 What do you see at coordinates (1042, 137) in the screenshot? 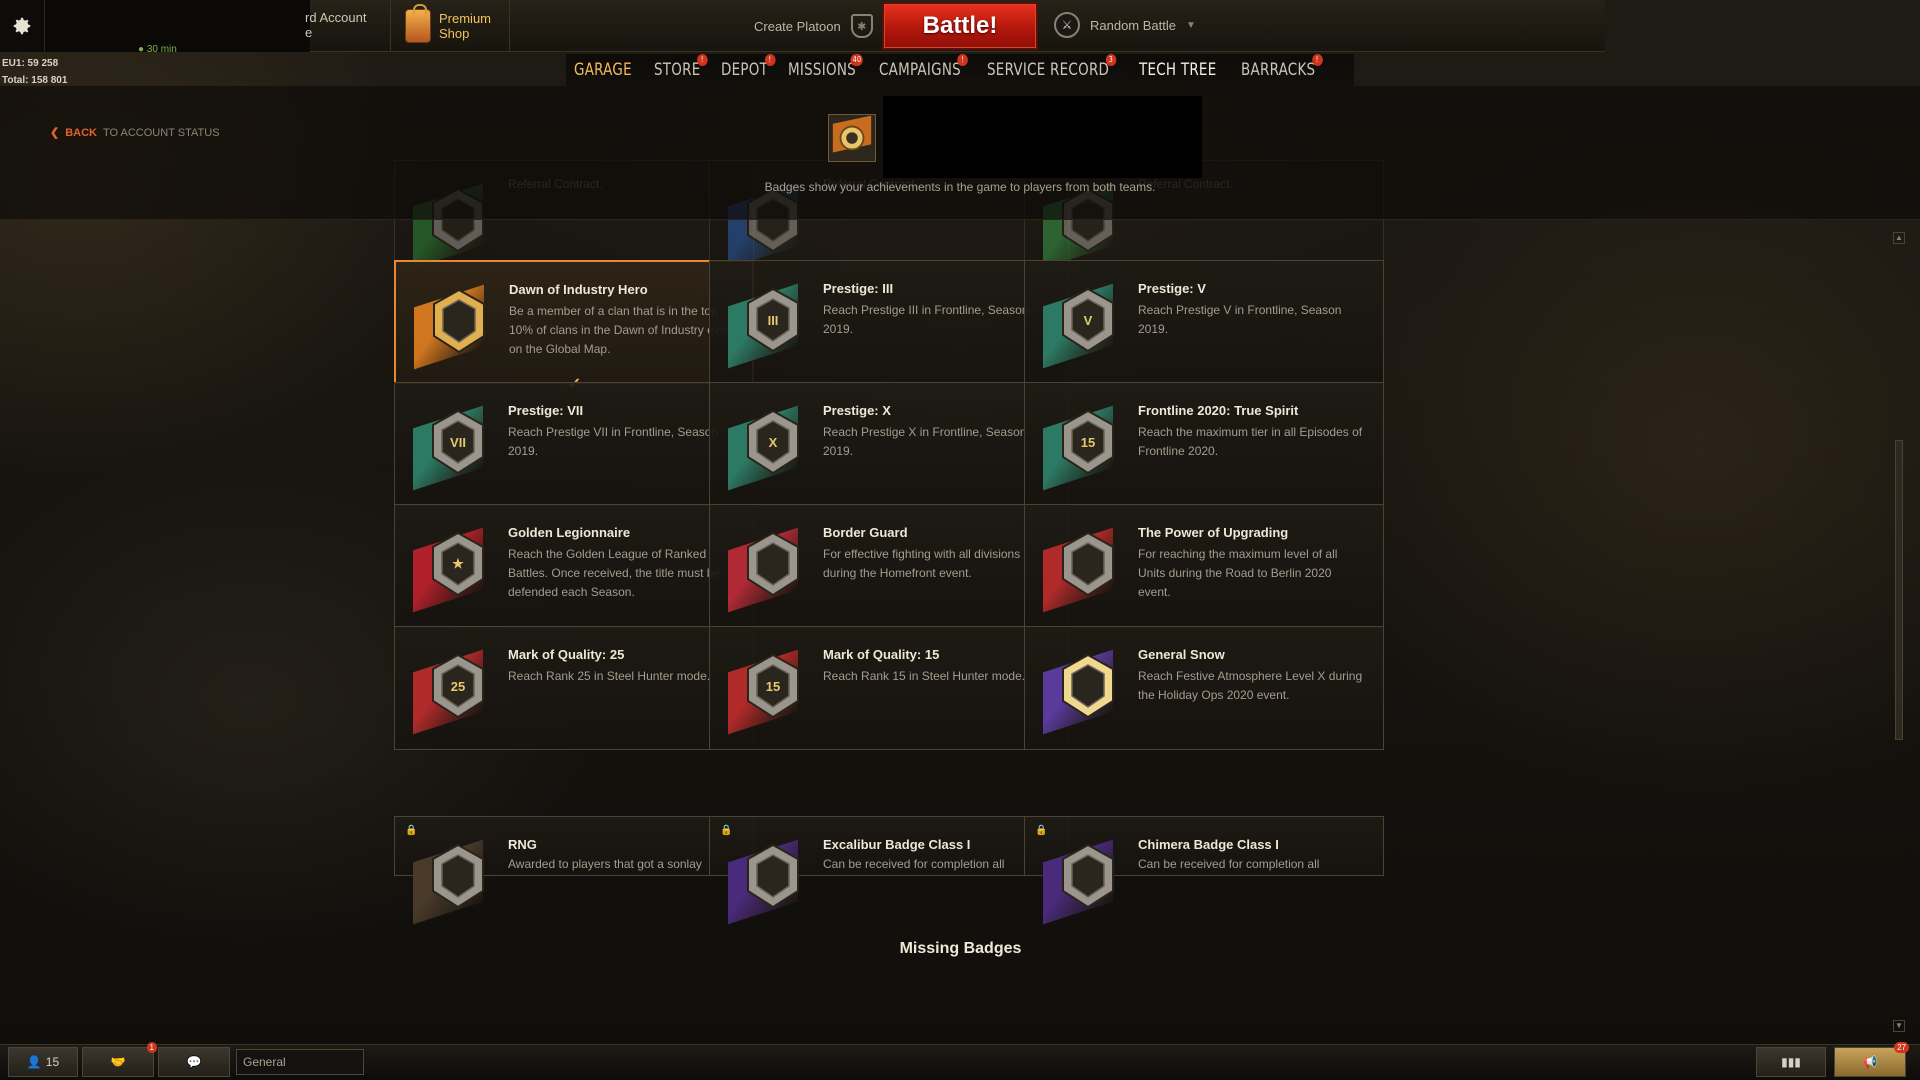
I see `redacted-area` at bounding box center [1042, 137].